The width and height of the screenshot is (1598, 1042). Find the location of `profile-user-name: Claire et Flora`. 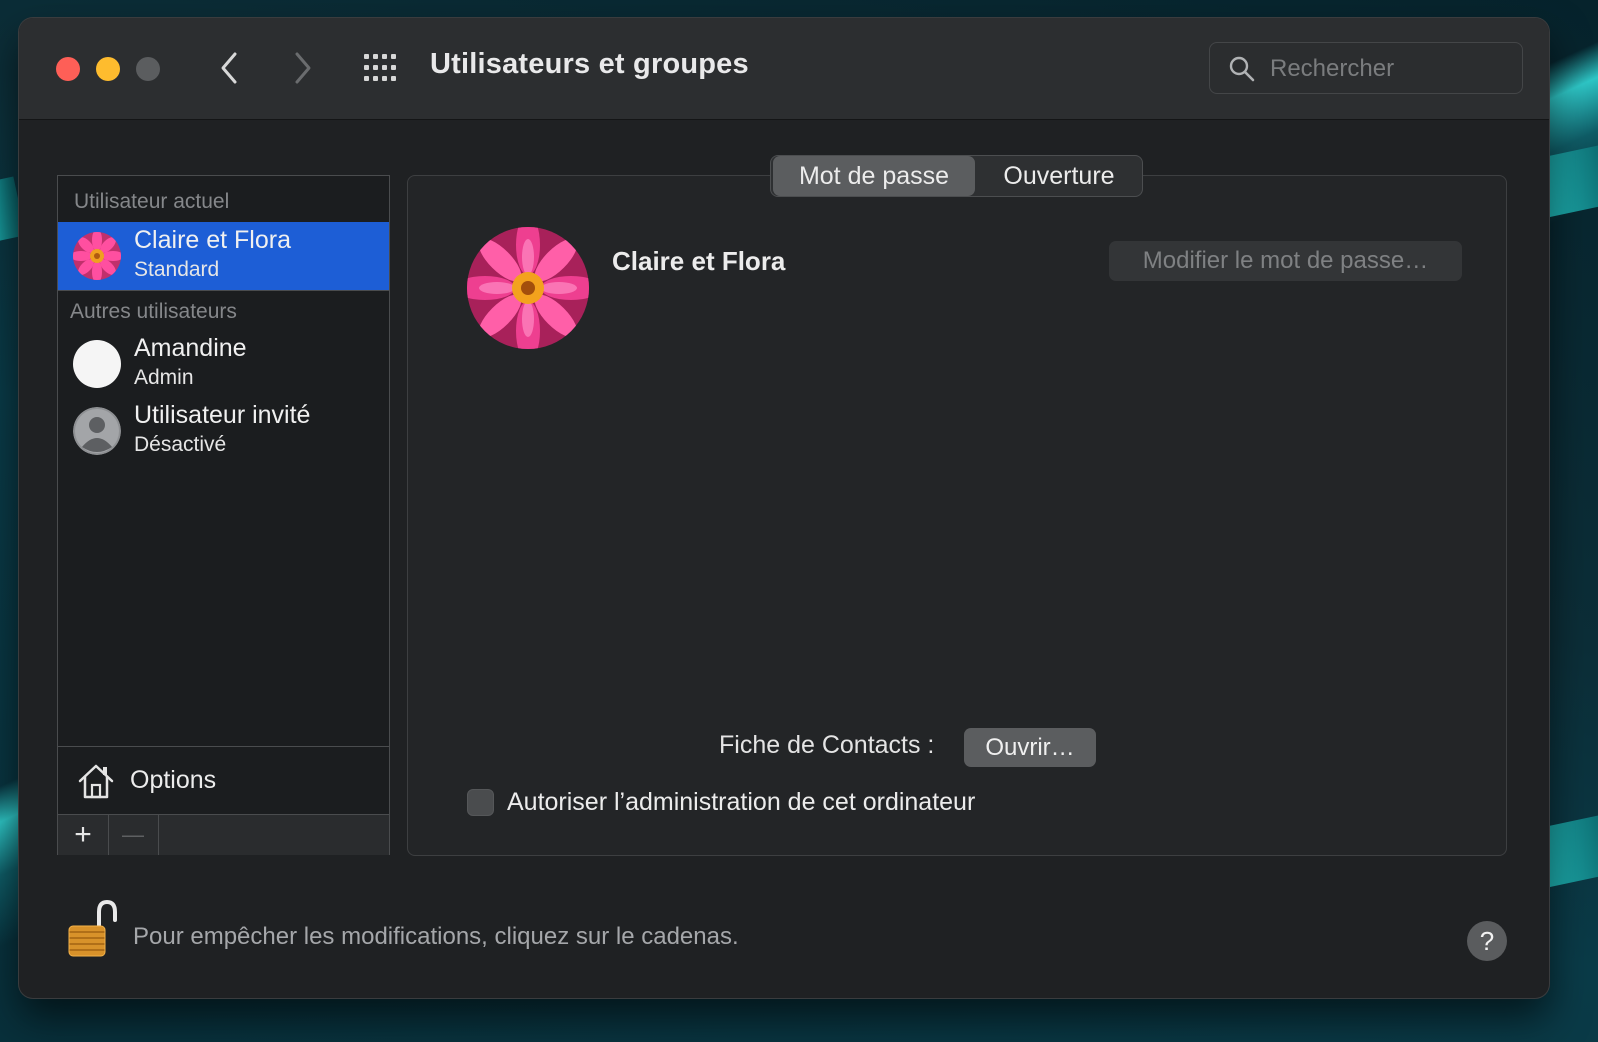

profile-user-name: Claire et Flora is located at coordinates (699, 261).